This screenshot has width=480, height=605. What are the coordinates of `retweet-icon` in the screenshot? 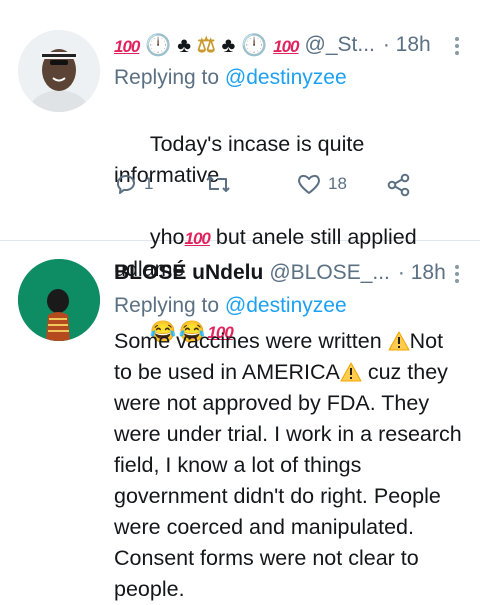 It's located at (218, 184).